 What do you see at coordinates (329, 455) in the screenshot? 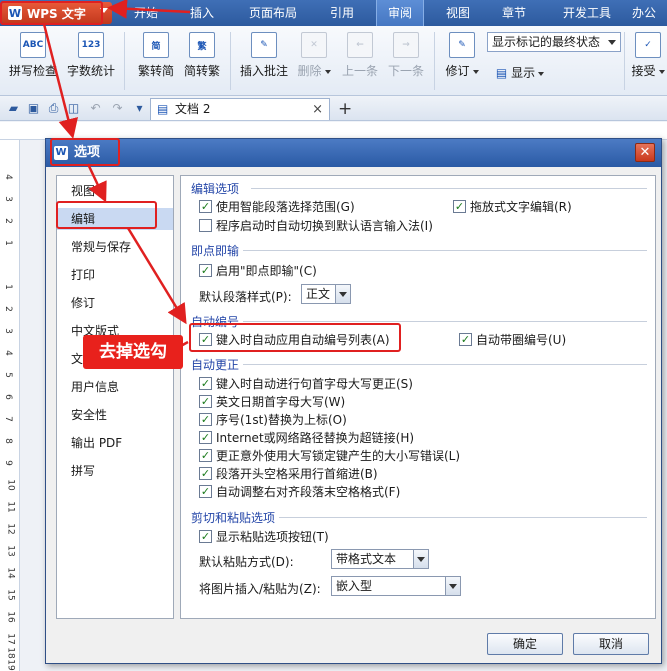
I see `autocorrect-checkbox-5: ✓ 更正意外使用大写锁定键产生的大小写错误(L)` at bounding box center [329, 455].